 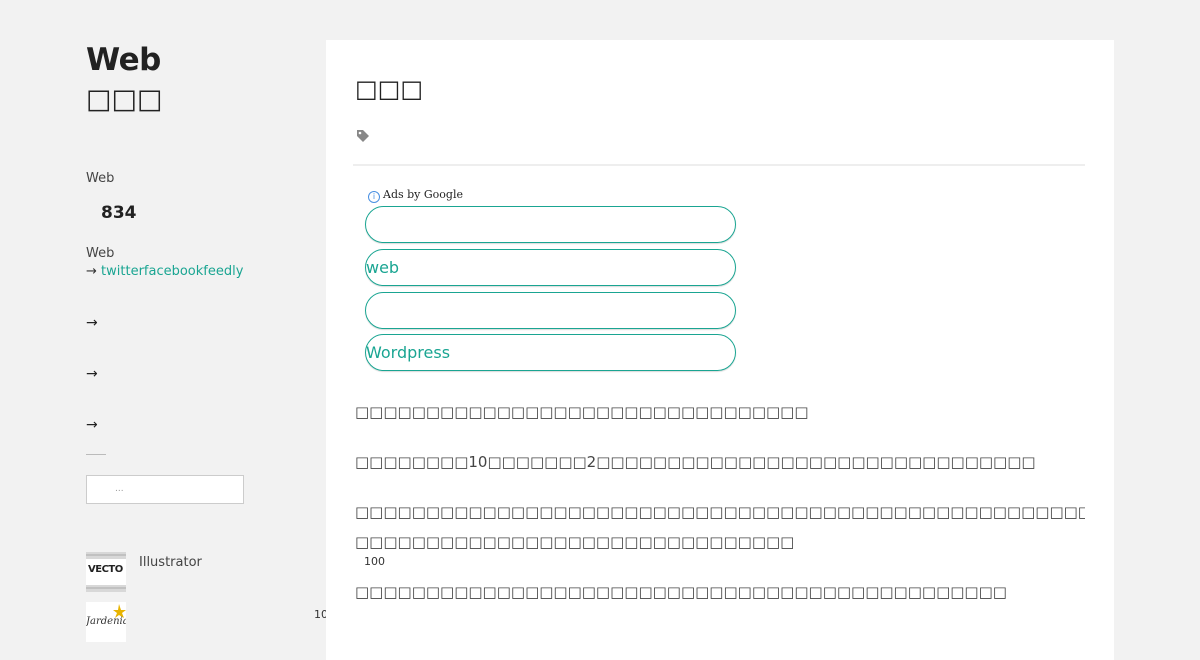 I want to click on popular-thumbnail: Jardenia, so click(x=106, y=622).